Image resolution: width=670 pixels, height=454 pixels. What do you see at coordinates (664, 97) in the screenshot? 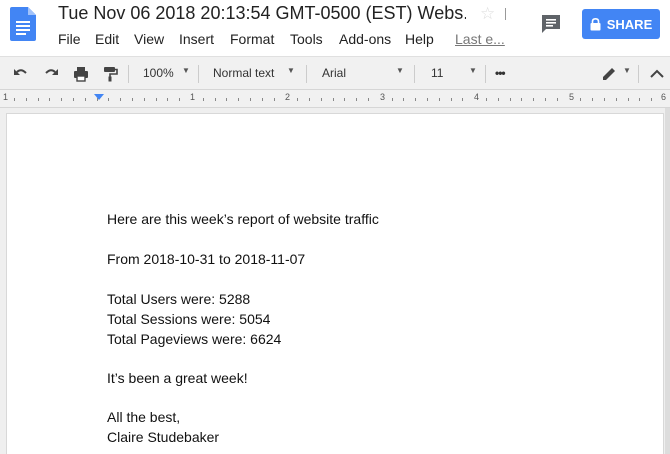
I see `ruler-label: 6` at bounding box center [664, 97].